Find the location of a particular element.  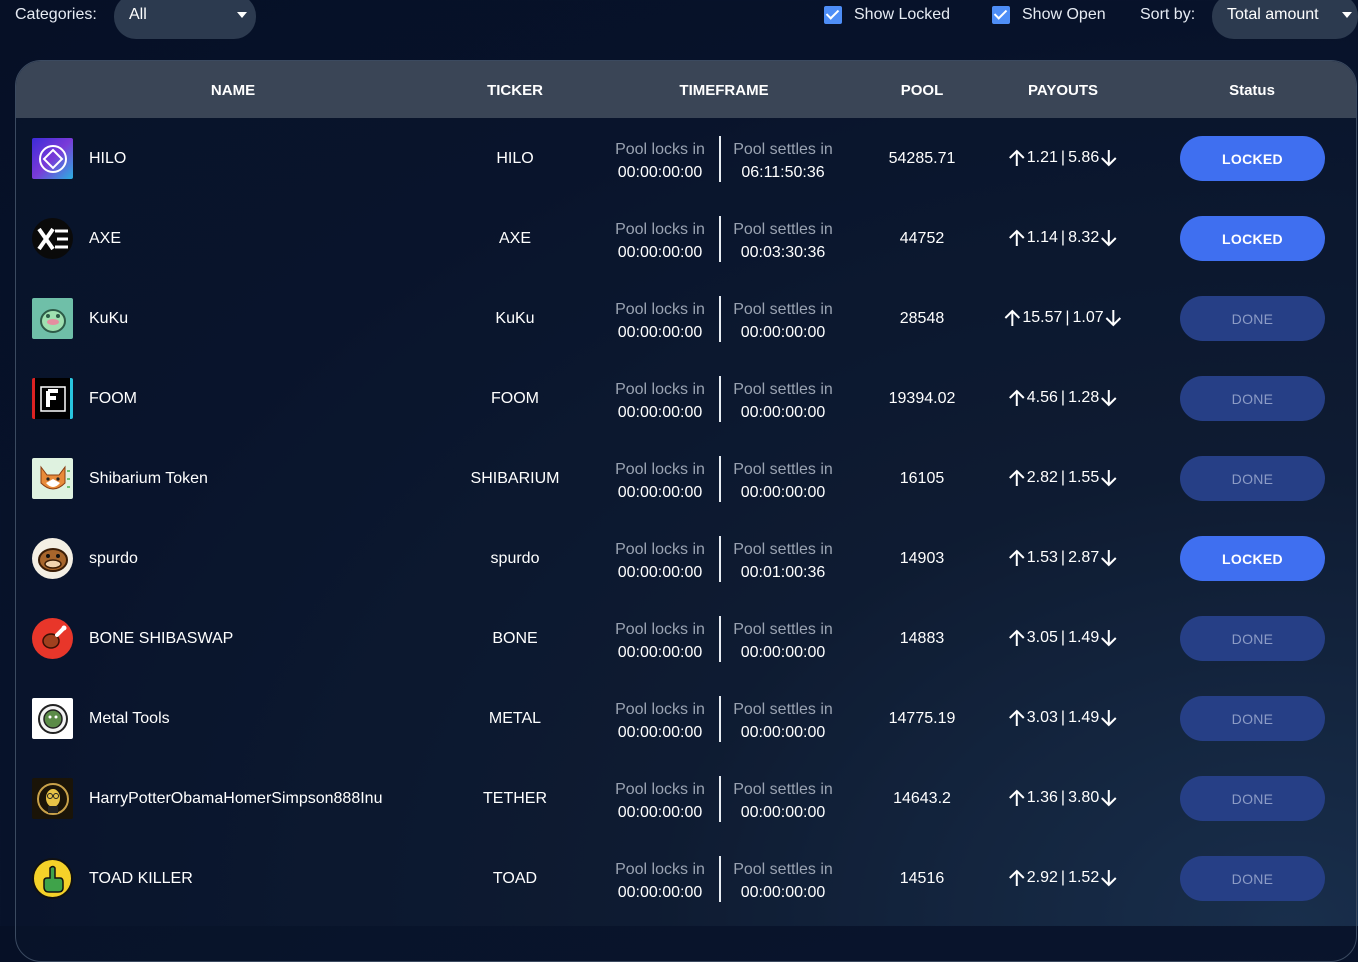

payout-down: 3.80 is located at coordinates (1084, 797).